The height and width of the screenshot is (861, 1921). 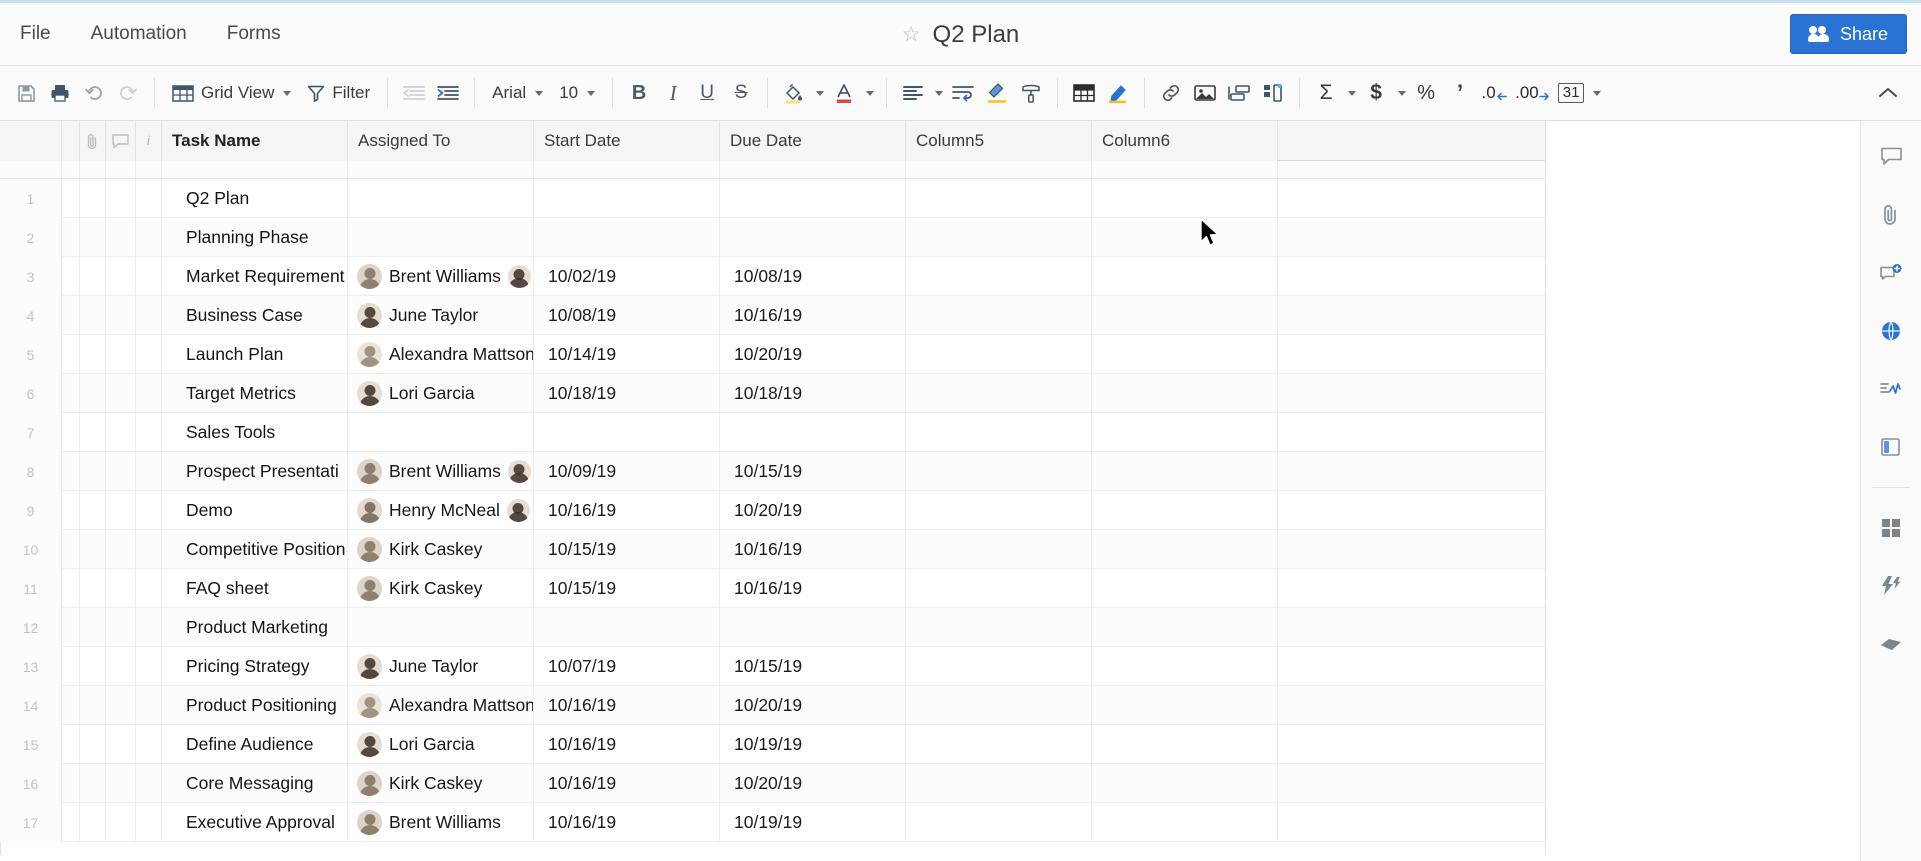 I want to click on table-row: 1 Q2 Plan, so click(x=772, y=198).